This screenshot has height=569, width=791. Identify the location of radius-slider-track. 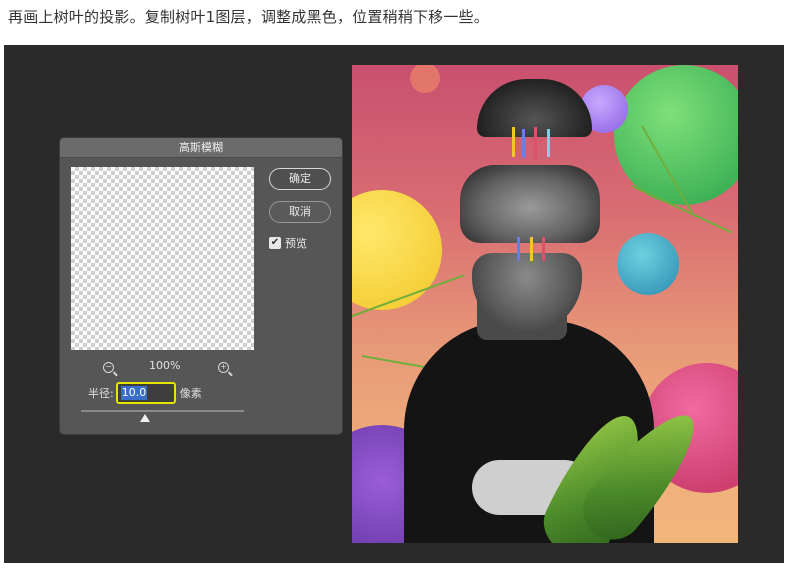
(162, 411).